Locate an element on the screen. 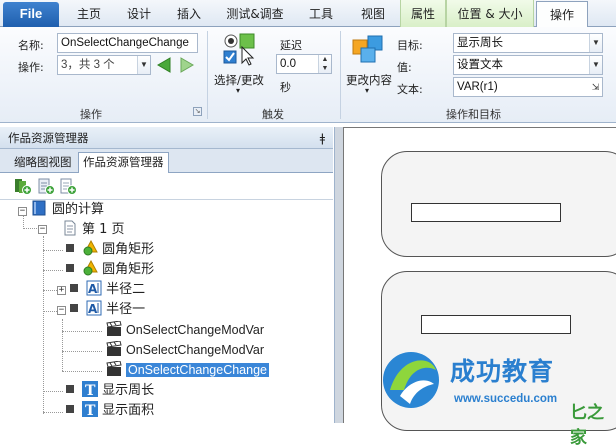  pane-tabs: 缩略图视图 作品资源管理器 is located at coordinates (166, 161).